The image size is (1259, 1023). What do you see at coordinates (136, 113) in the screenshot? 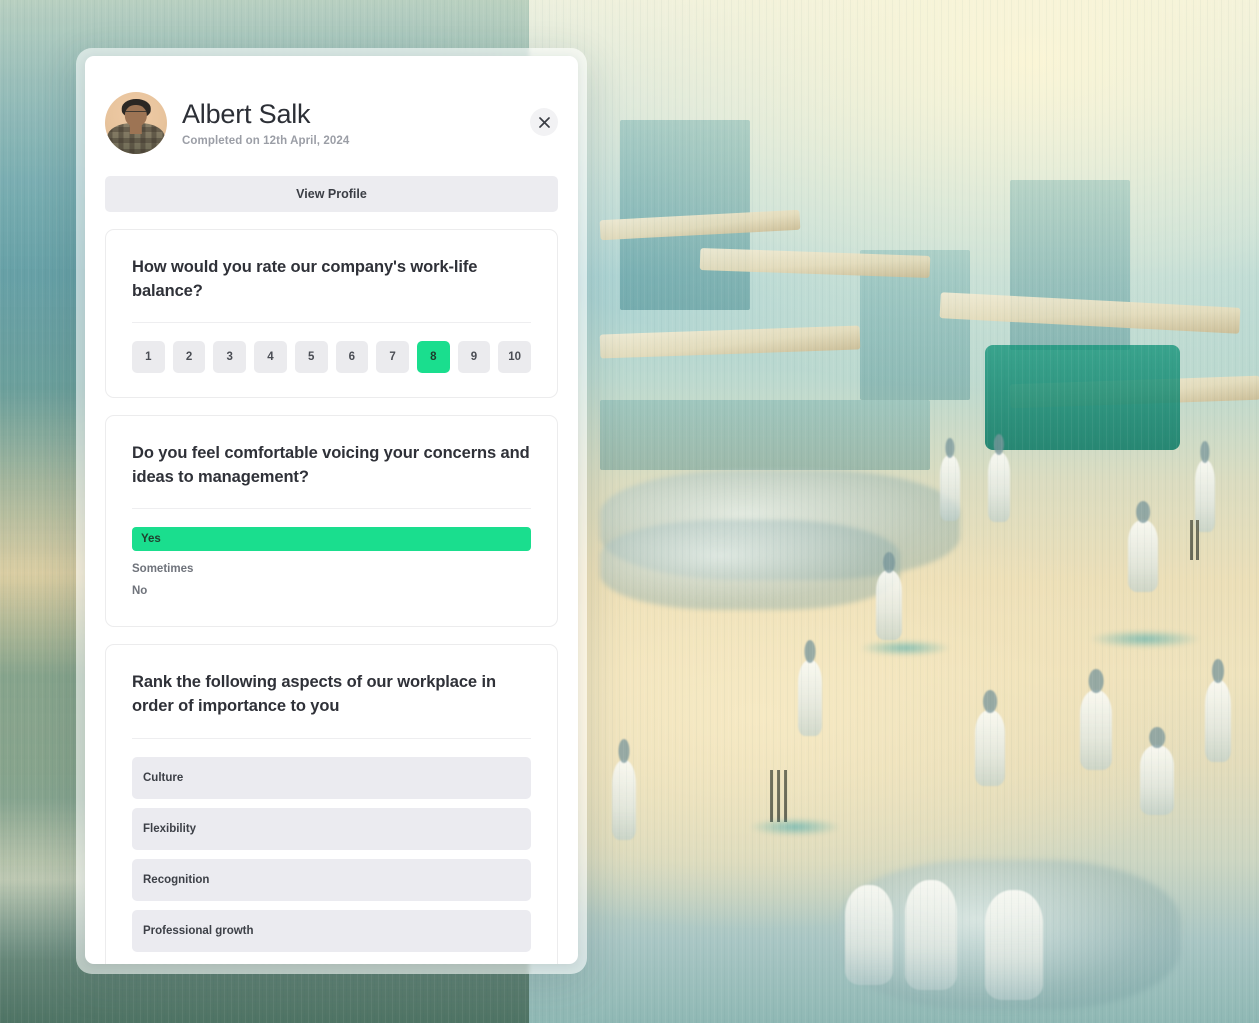
I see `glasses-icon` at bounding box center [136, 113].